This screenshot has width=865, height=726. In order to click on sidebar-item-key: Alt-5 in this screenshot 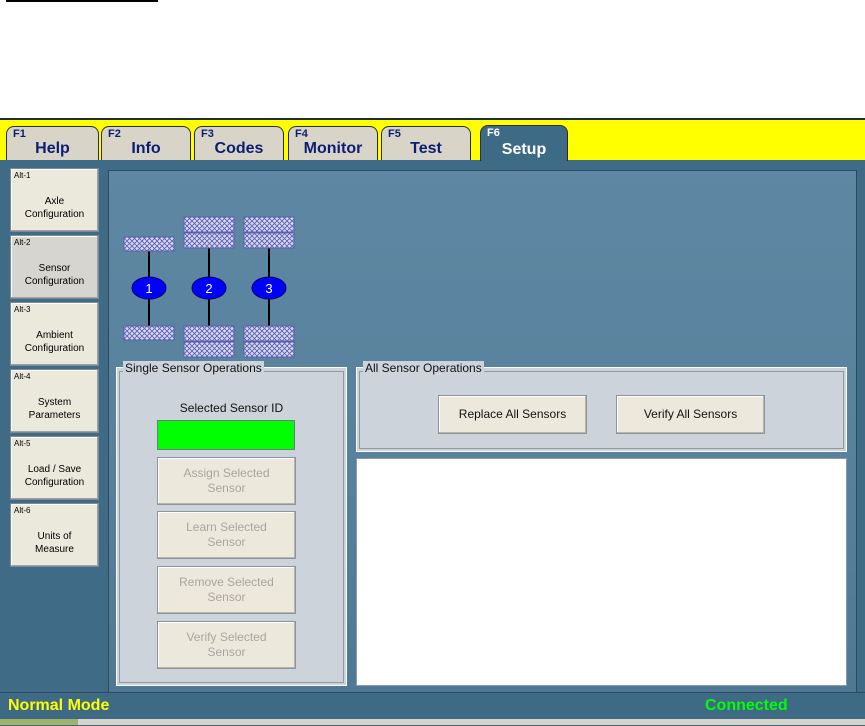, I will do `click(22, 443)`.